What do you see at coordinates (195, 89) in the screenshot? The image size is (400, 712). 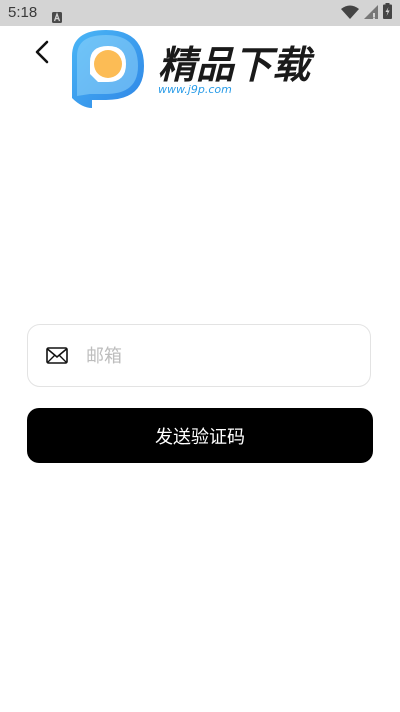 I see `logo-url-text: www.j9p.com` at bounding box center [195, 89].